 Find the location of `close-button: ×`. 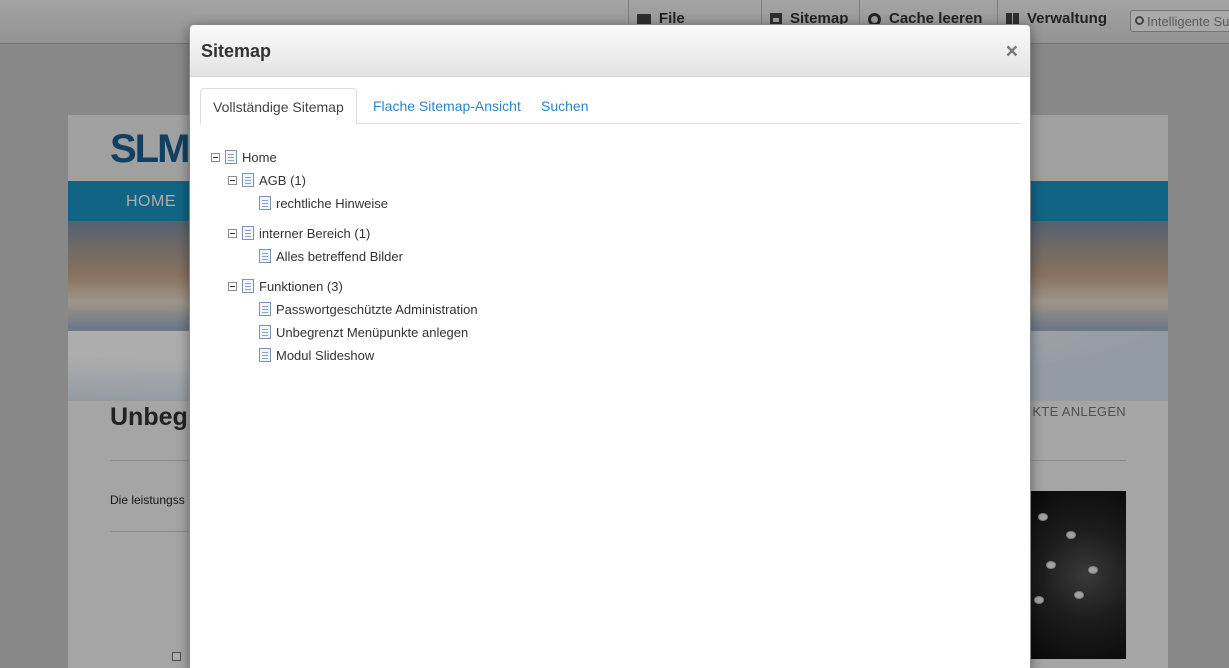

close-button: × is located at coordinates (1012, 51).